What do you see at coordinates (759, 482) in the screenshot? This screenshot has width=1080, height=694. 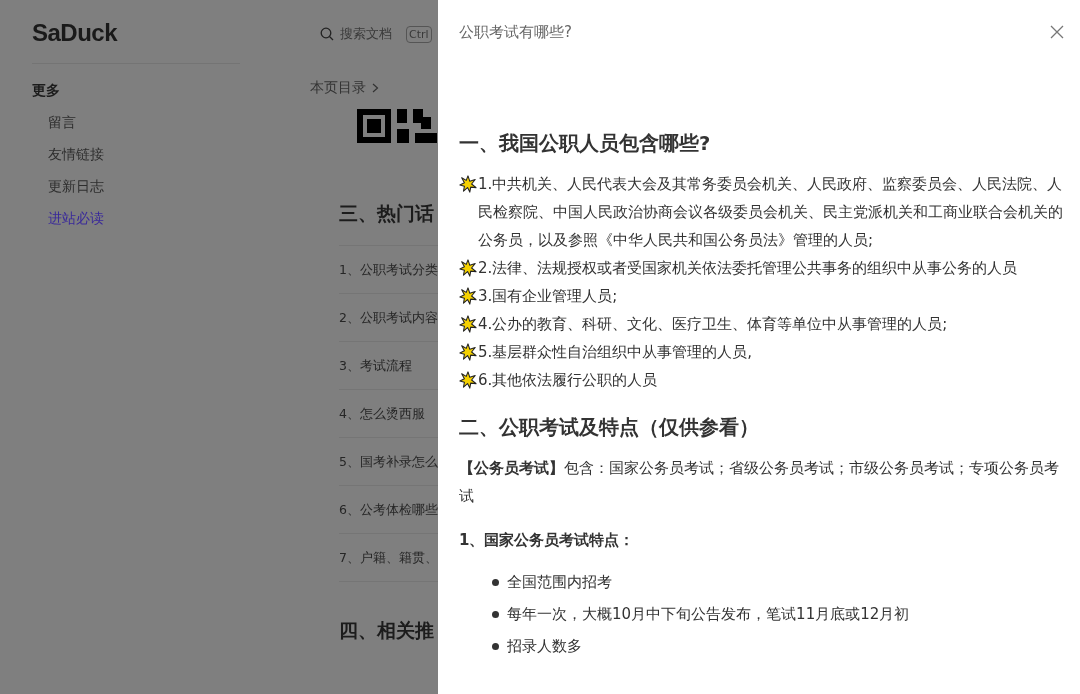 I see `paragraph: 【公务员考试】包含：国家公务员考试；省级公务员考试；市级公务员考试；专项公务员考试` at bounding box center [759, 482].